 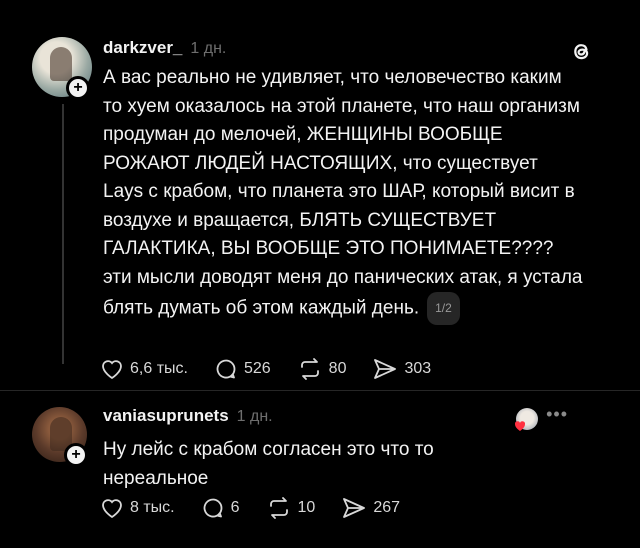 I want to click on post-actions: 6,6 тыс. 526 80 303, so click(x=278, y=369).